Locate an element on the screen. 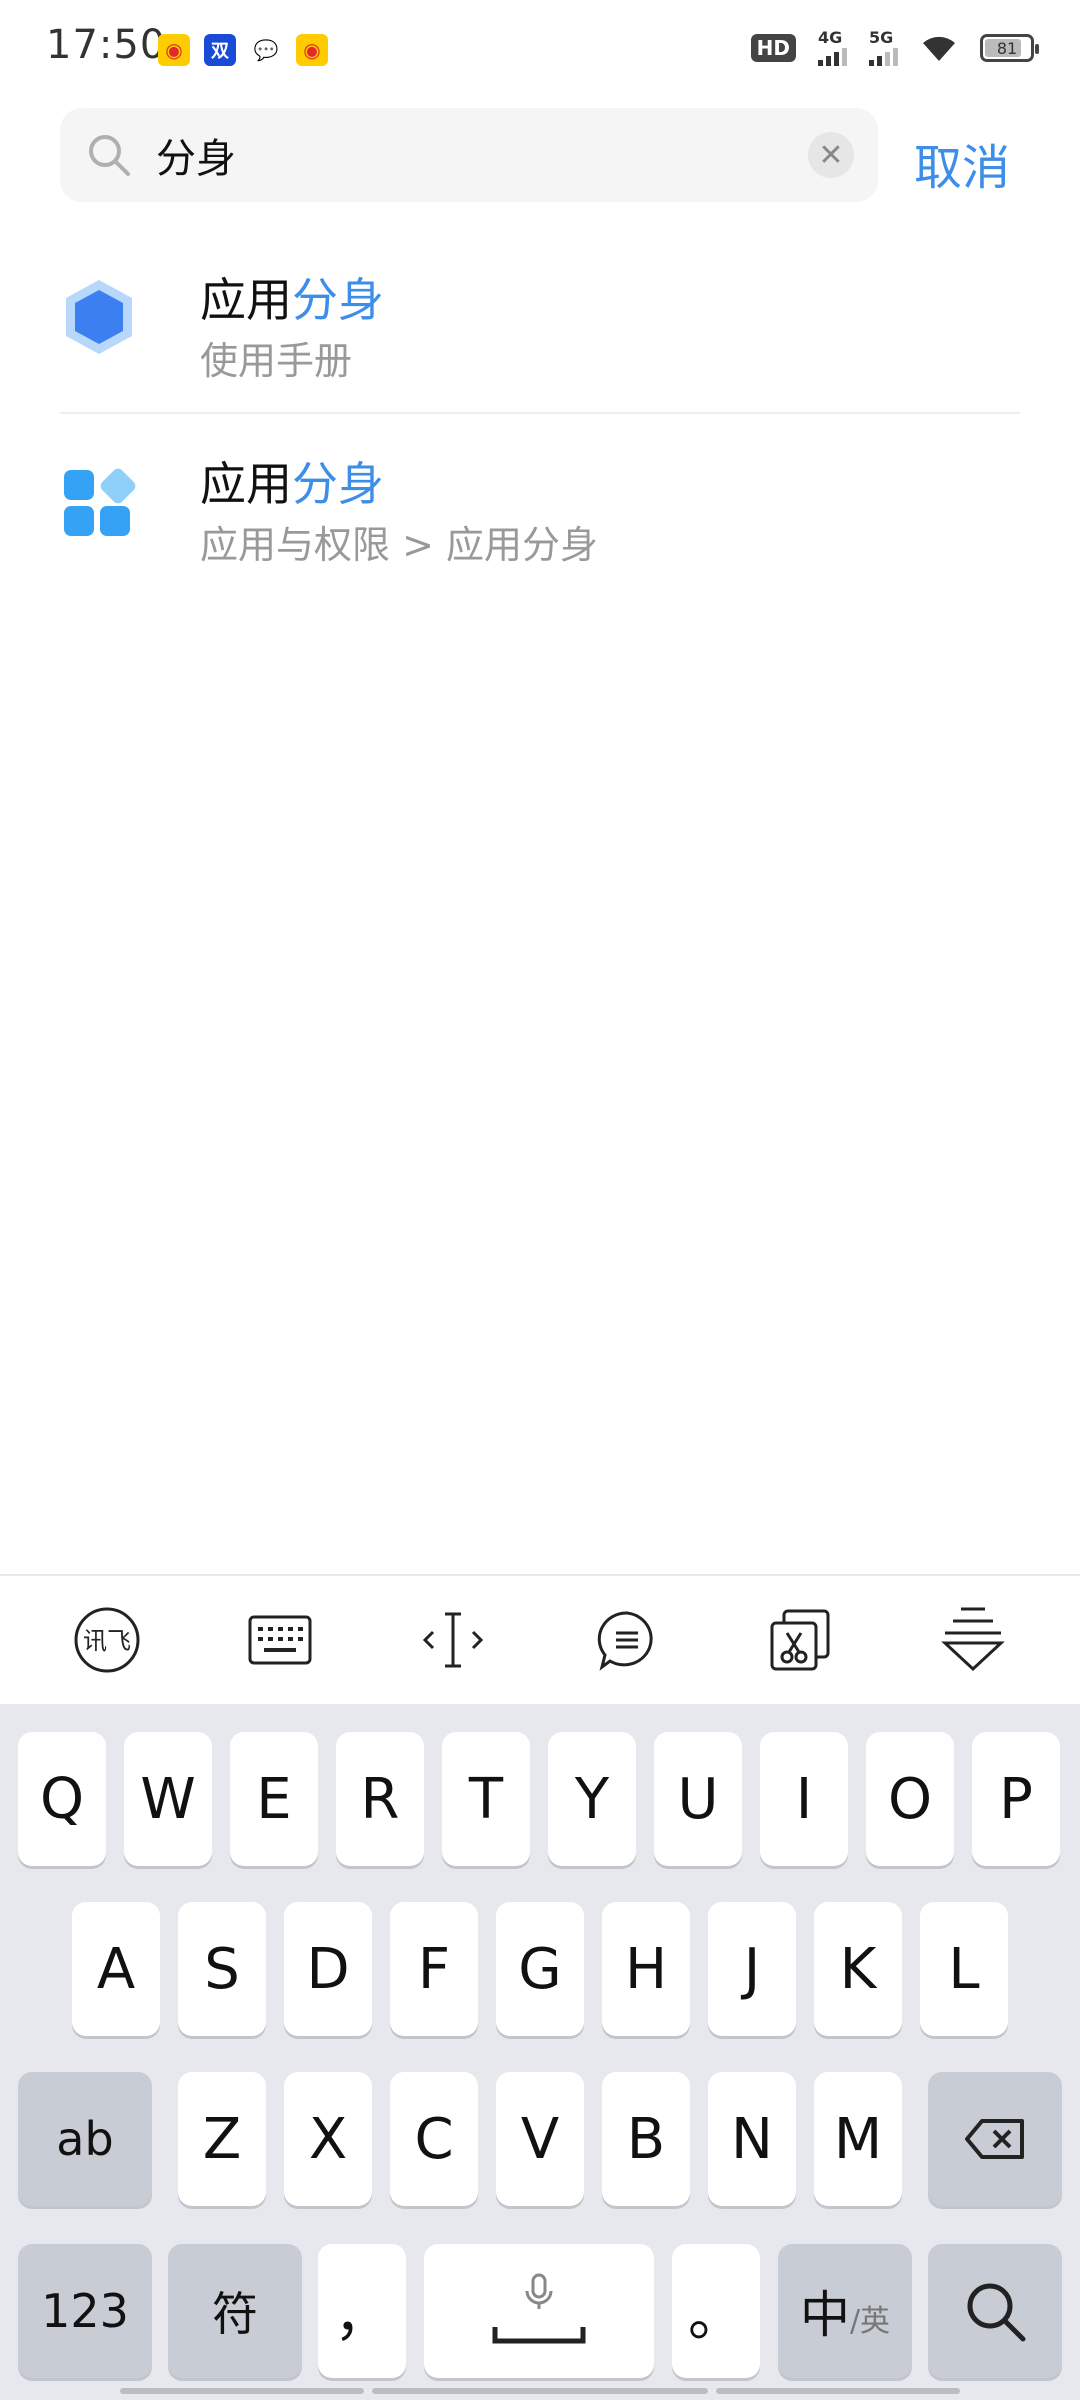 The image size is (1080, 2400). key-q: Q is located at coordinates (62, 1799).